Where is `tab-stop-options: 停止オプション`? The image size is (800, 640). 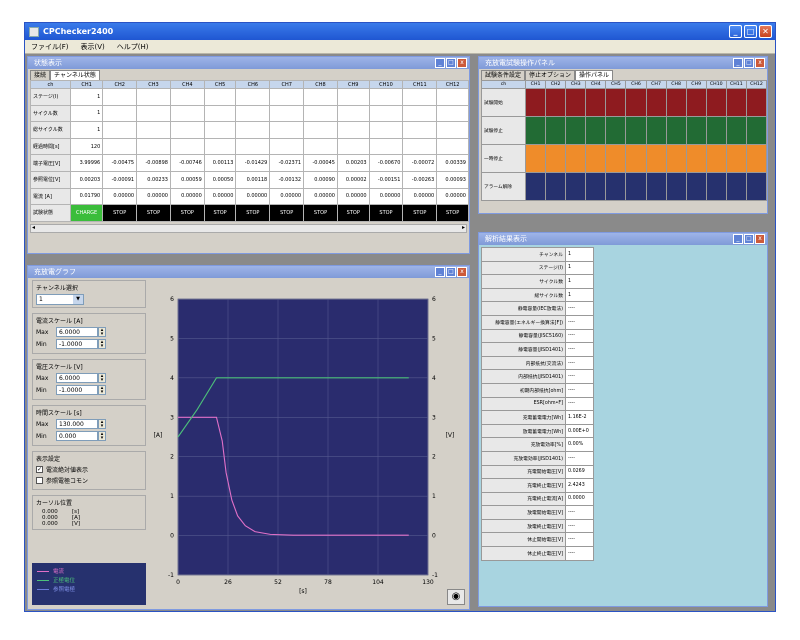
tab-stop-options: 停止オプション is located at coordinates (550, 75).